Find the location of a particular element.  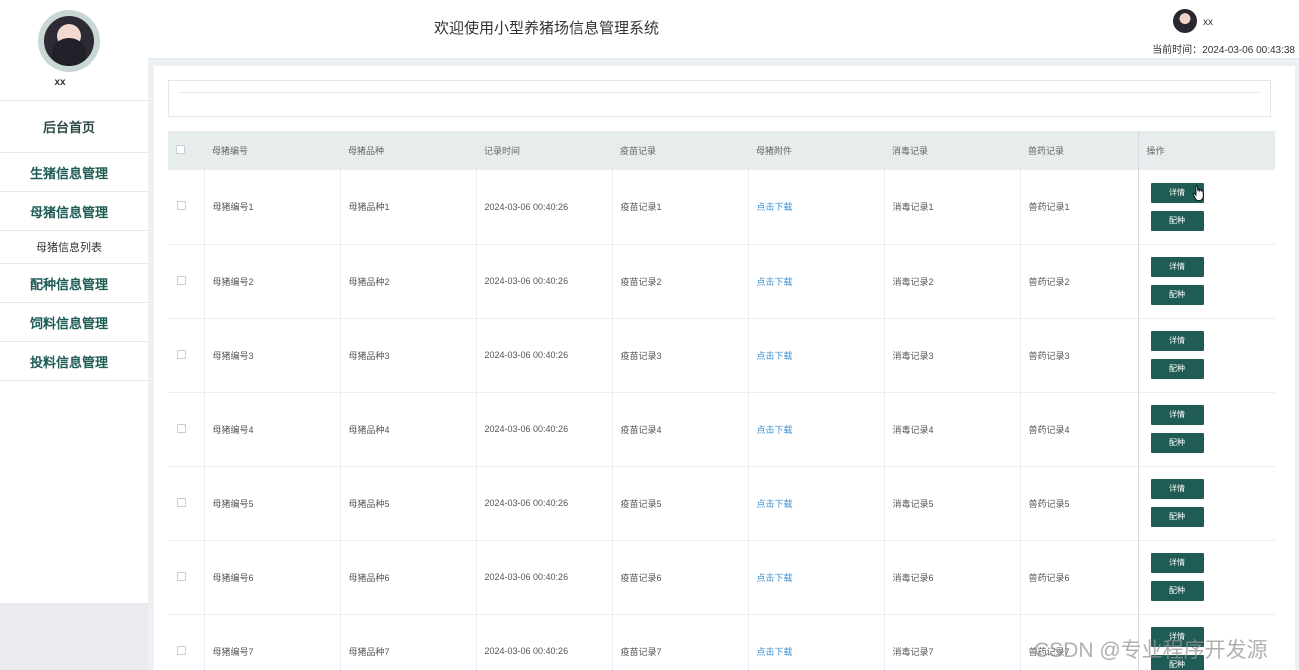

search-panel-divider is located at coordinates (719, 92).